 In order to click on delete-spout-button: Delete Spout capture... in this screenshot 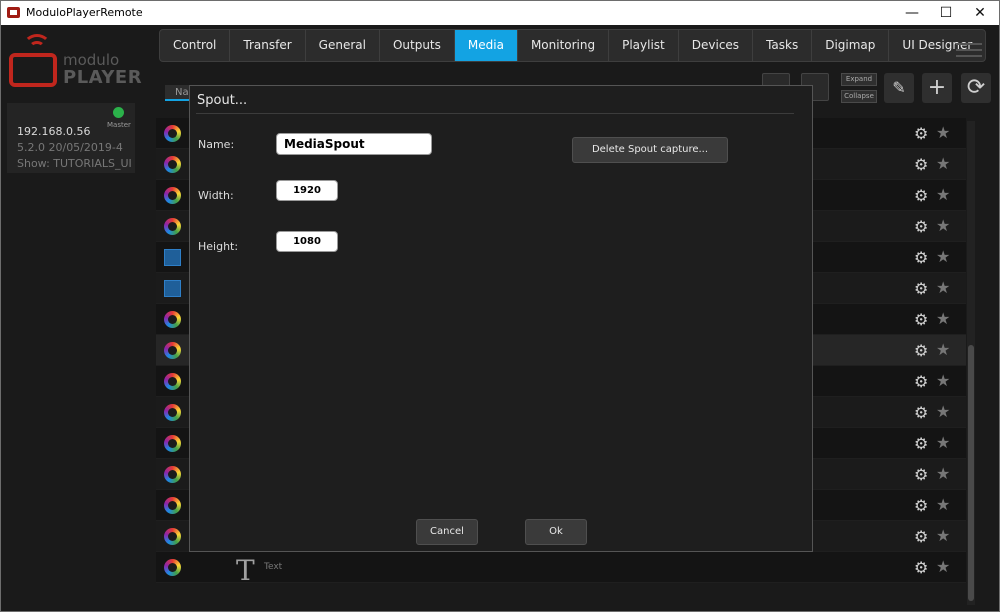, I will do `click(650, 150)`.